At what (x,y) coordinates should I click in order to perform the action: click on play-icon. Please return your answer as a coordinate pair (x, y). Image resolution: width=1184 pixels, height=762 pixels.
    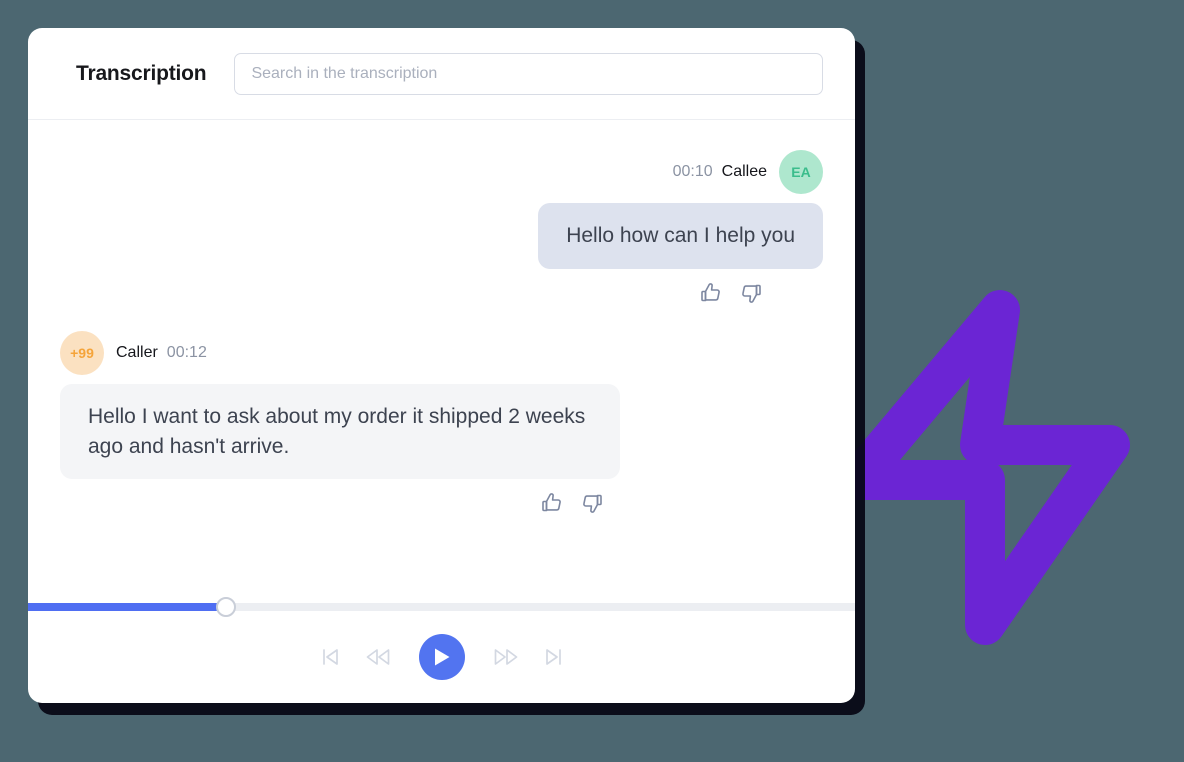
    Looking at the image, I should click on (441, 657).